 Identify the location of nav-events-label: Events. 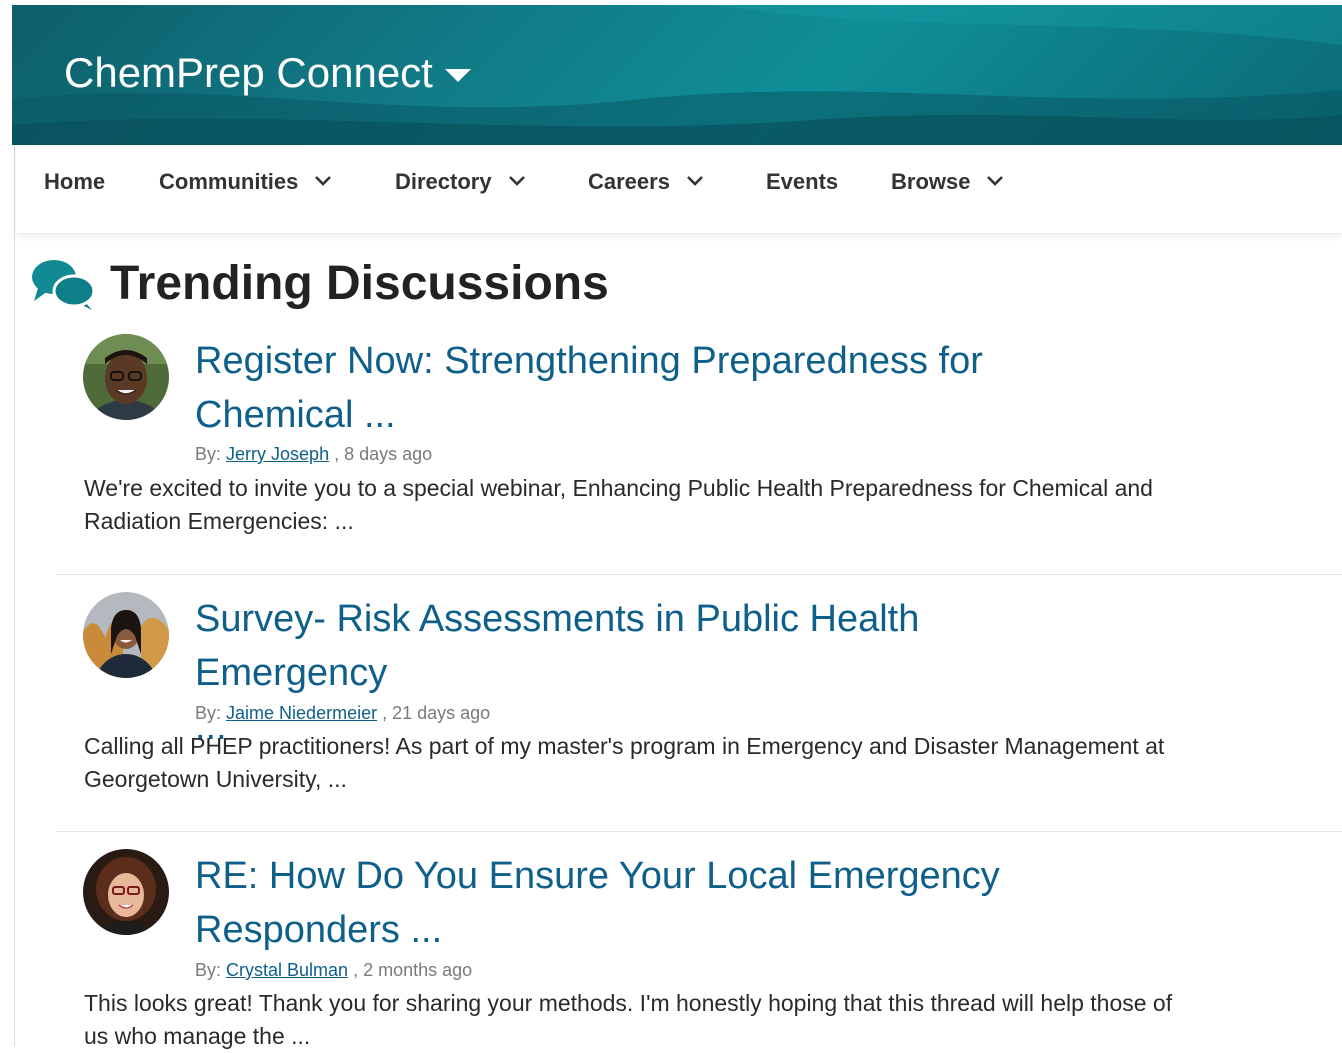
(802, 181).